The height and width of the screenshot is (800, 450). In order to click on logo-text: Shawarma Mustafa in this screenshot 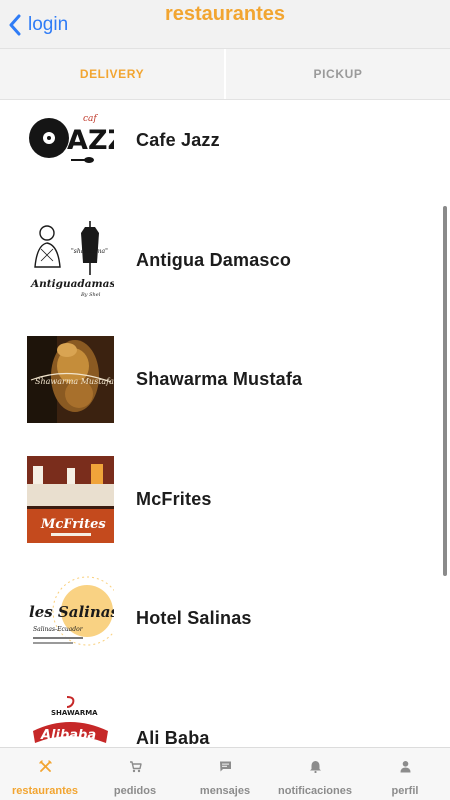, I will do `click(74, 381)`.